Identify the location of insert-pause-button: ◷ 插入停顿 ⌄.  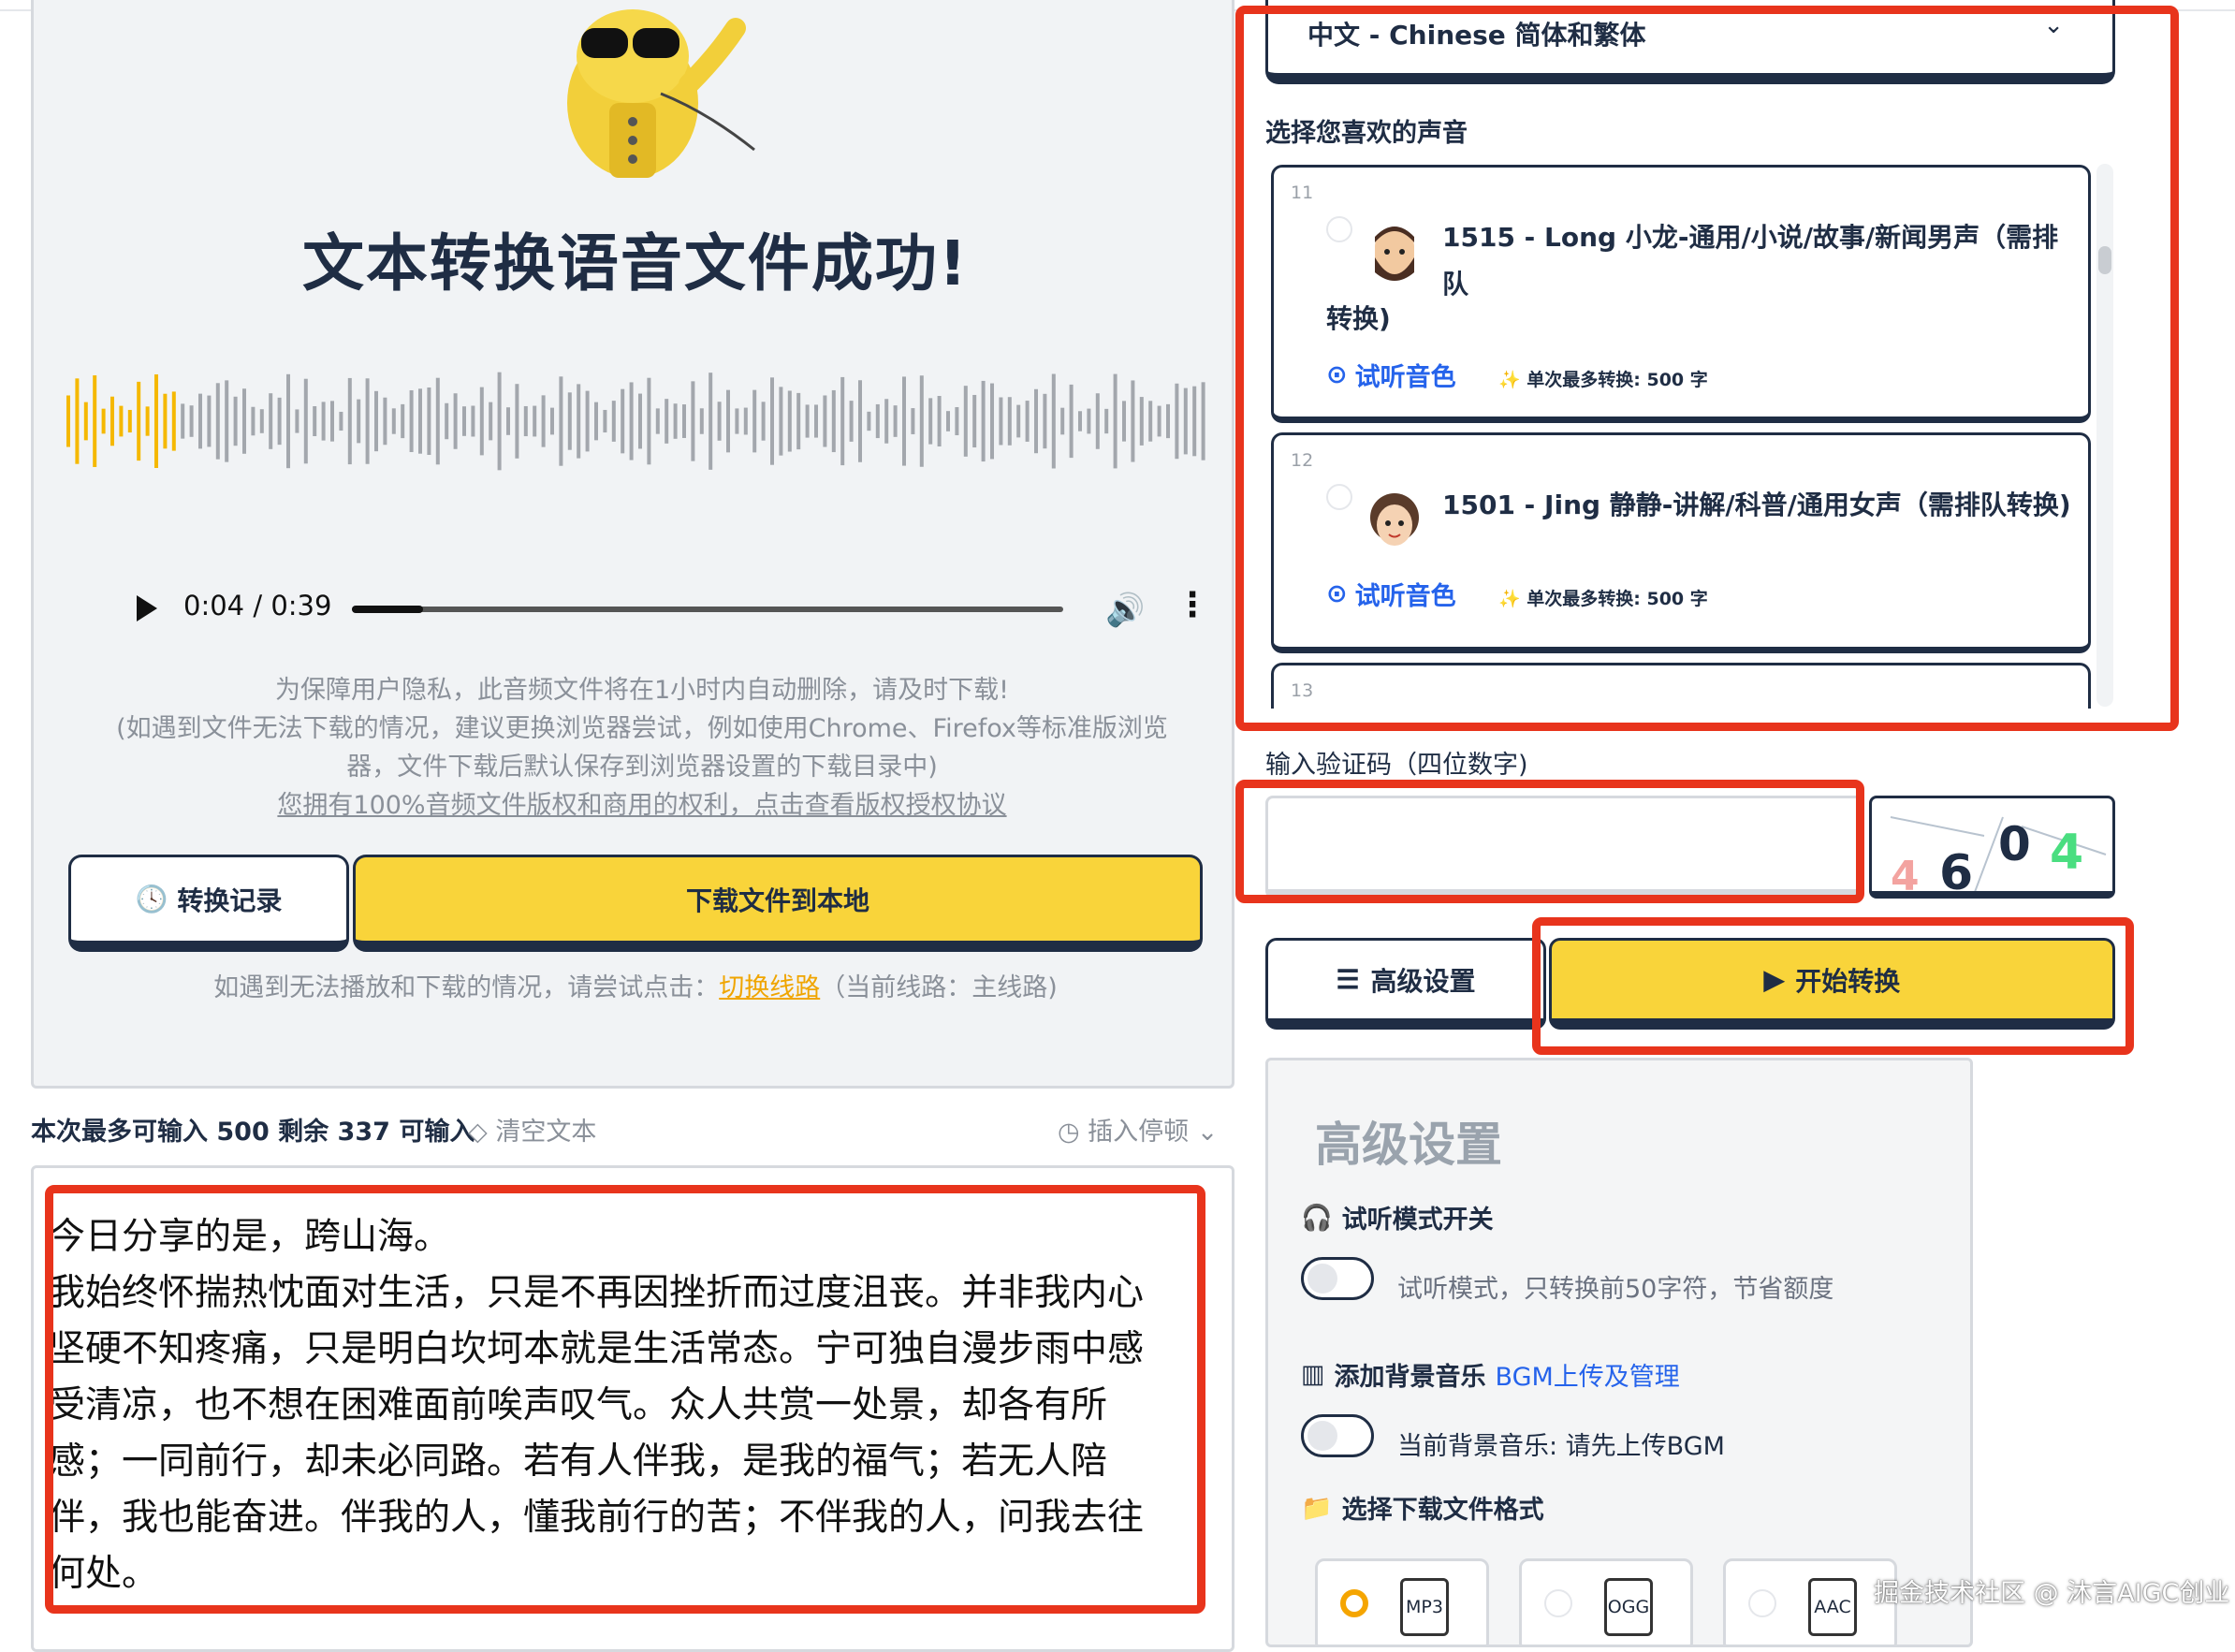
(1138, 1129).